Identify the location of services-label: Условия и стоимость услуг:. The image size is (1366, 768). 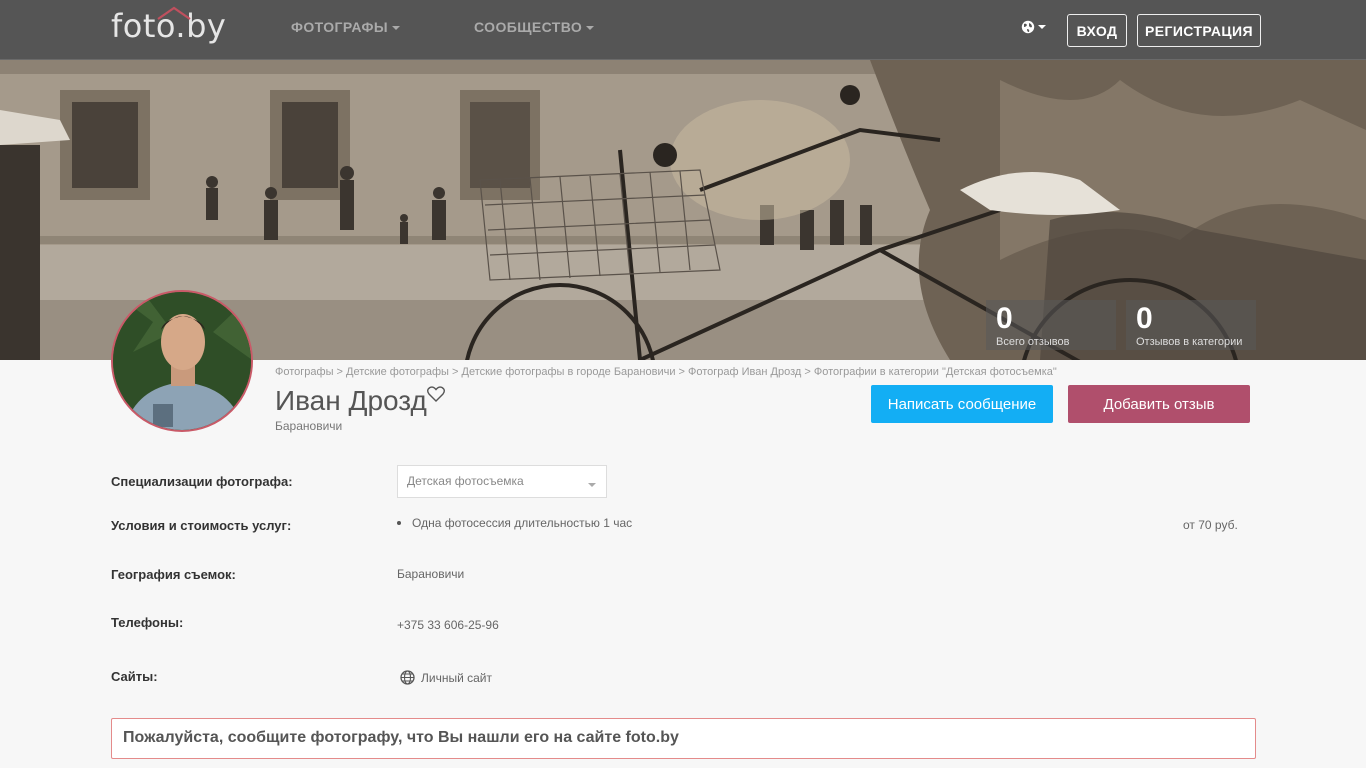
(201, 525).